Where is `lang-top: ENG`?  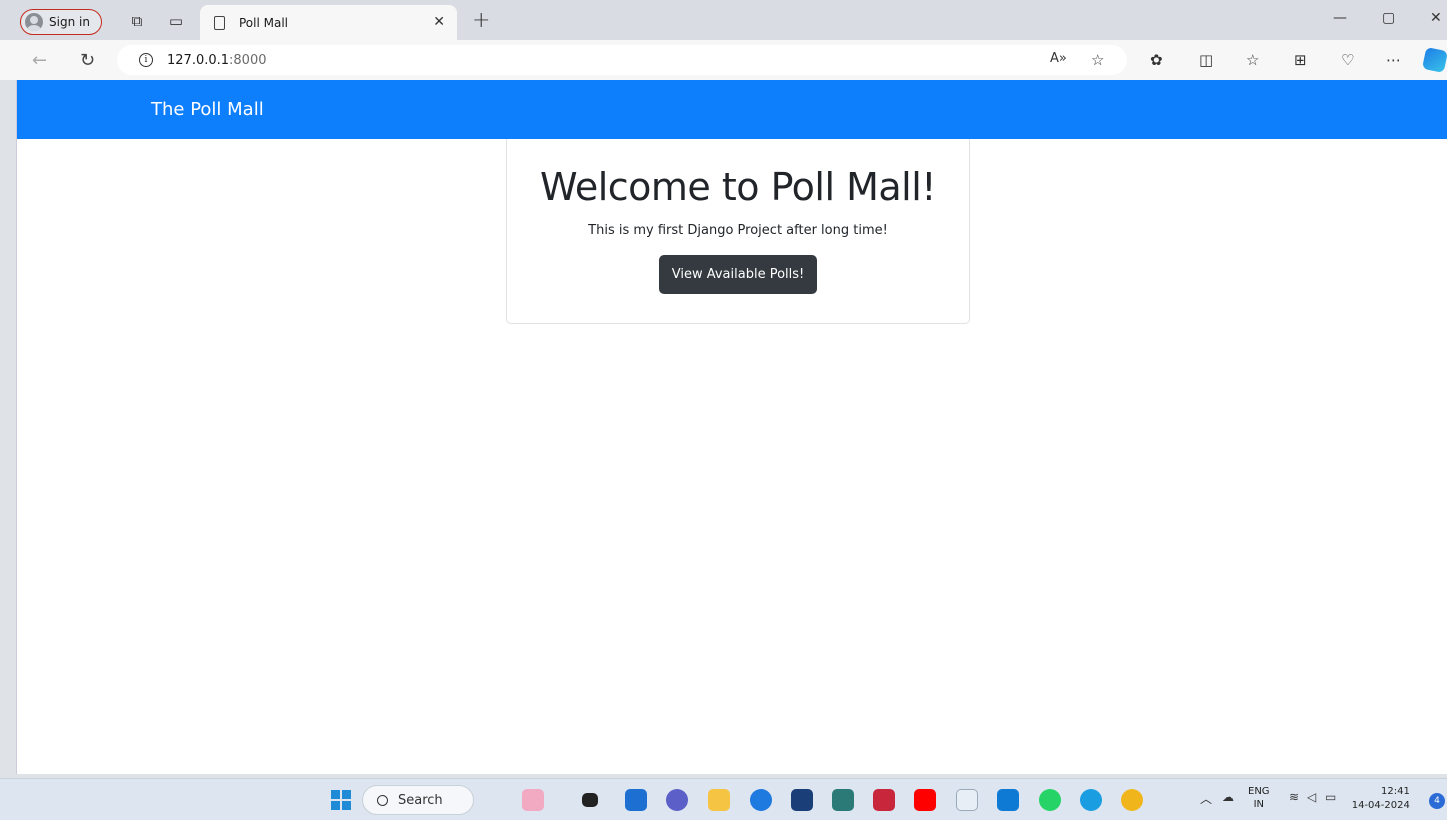
lang-top: ENG is located at coordinates (1259, 791).